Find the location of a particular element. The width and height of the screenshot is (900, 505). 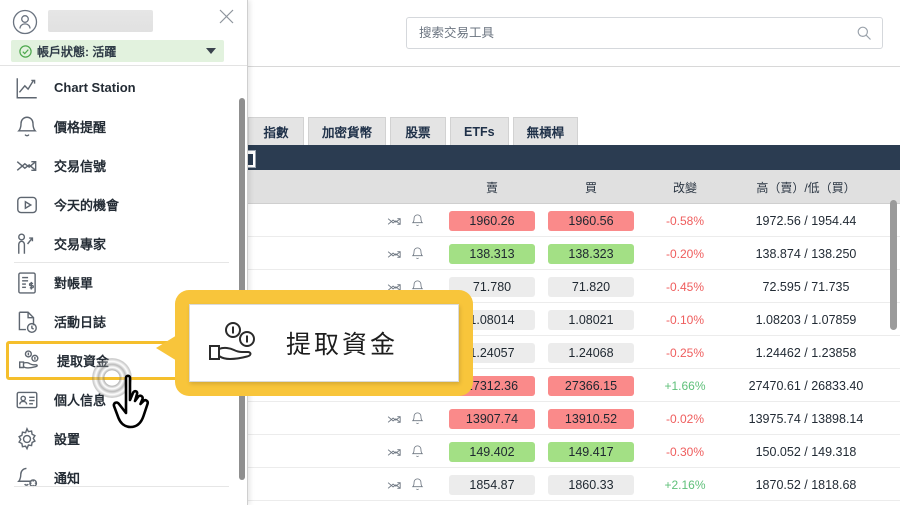

person-chart-icon is located at coordinates (27, 244).